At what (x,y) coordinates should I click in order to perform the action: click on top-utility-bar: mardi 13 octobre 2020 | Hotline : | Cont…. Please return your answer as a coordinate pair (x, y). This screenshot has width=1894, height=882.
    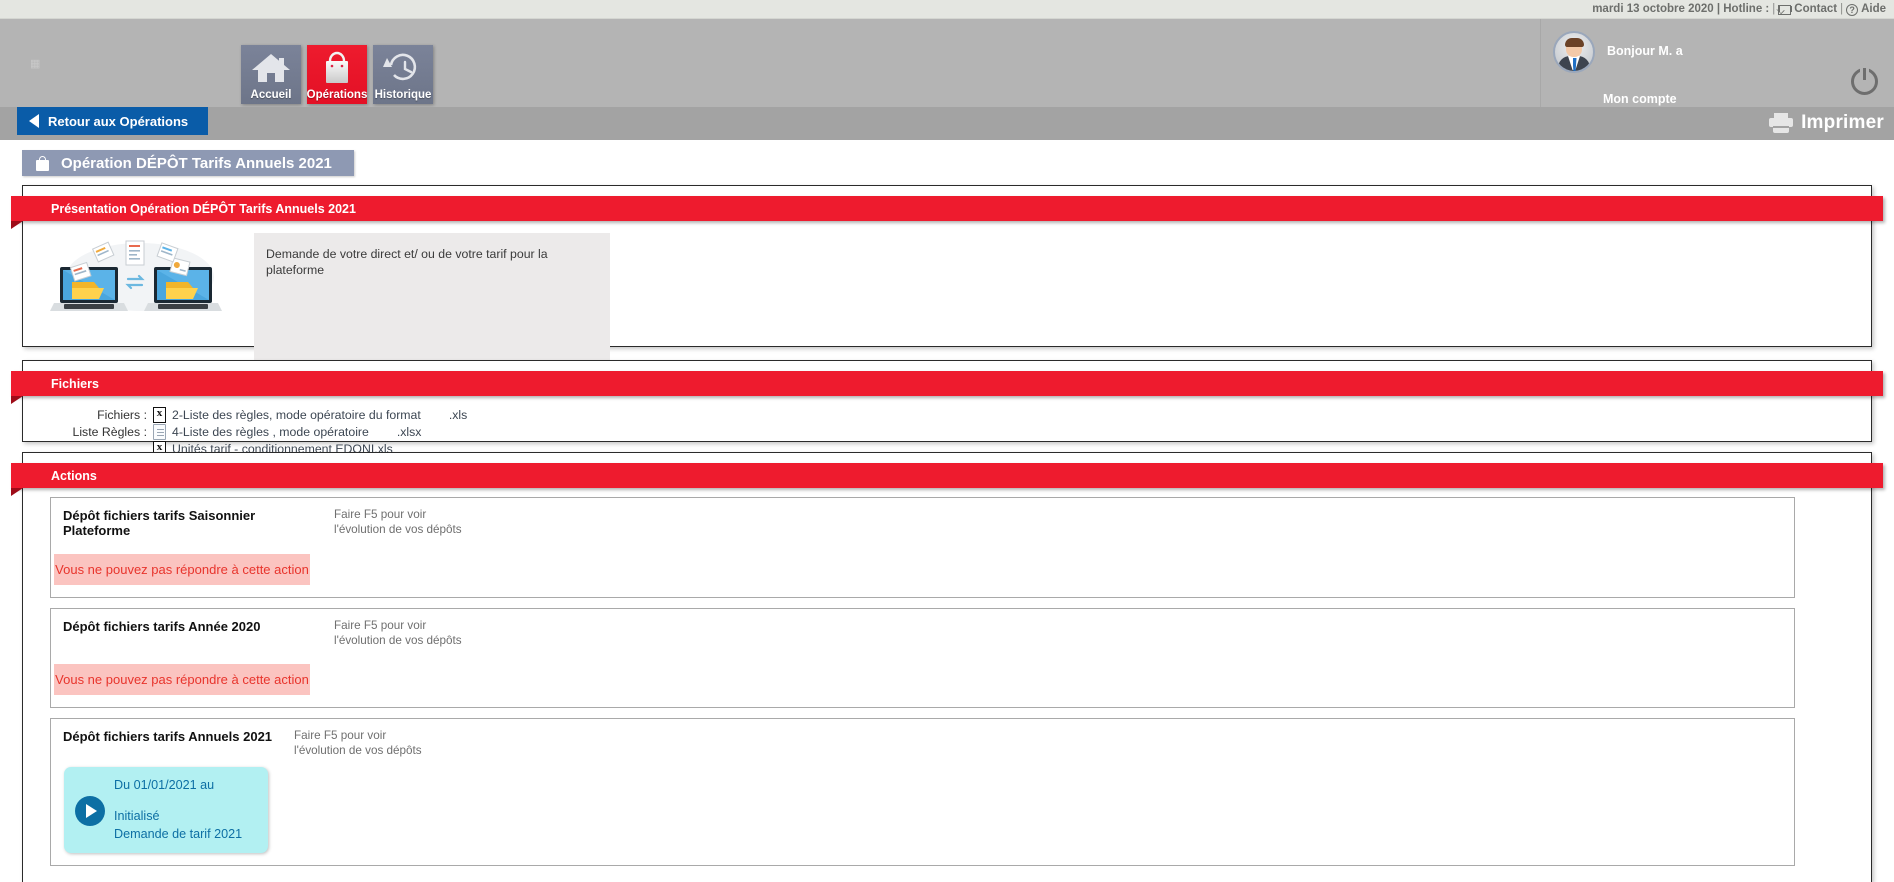
    Looking at the image, I should click on (947, 9).